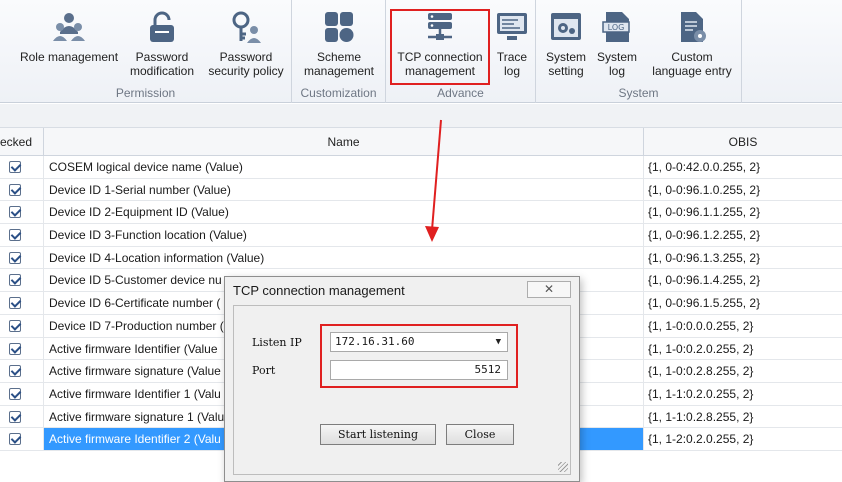  Describe the element at coordinates (693, 27) in the screenshot. I see `document-gear-icon` at that location.